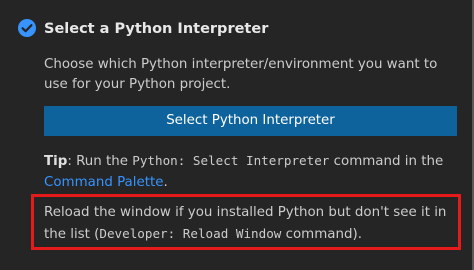 This screenshot has width=474, height=270. I want to click on check-circle-icon, so click(27, 28).